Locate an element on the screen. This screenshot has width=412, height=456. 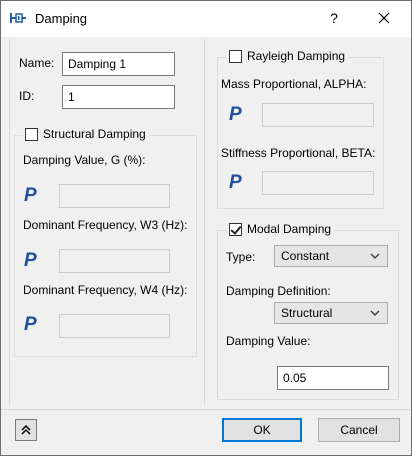
close-button is located at coordinates (384, 18).